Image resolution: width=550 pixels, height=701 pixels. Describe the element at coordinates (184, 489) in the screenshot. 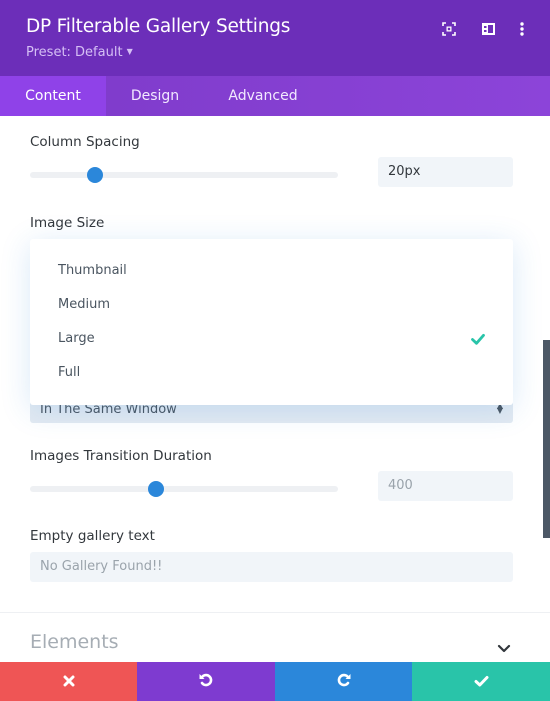

I see `transition-duration-slider` at that location.